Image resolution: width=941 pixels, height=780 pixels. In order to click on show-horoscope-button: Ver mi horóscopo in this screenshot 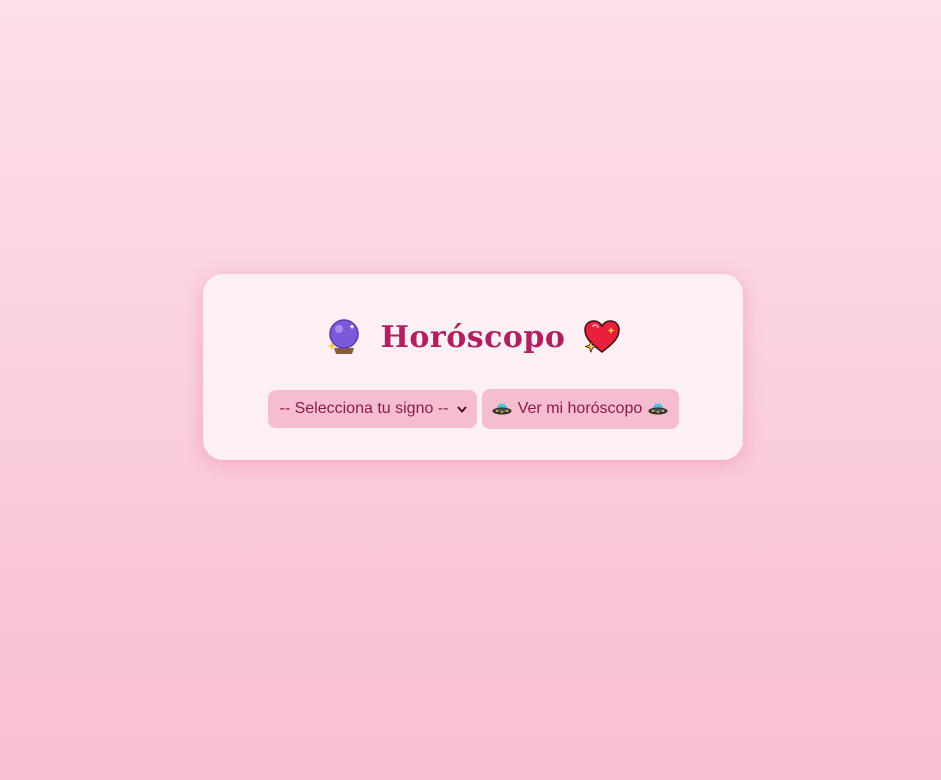, I will do `click(580, 409)`.